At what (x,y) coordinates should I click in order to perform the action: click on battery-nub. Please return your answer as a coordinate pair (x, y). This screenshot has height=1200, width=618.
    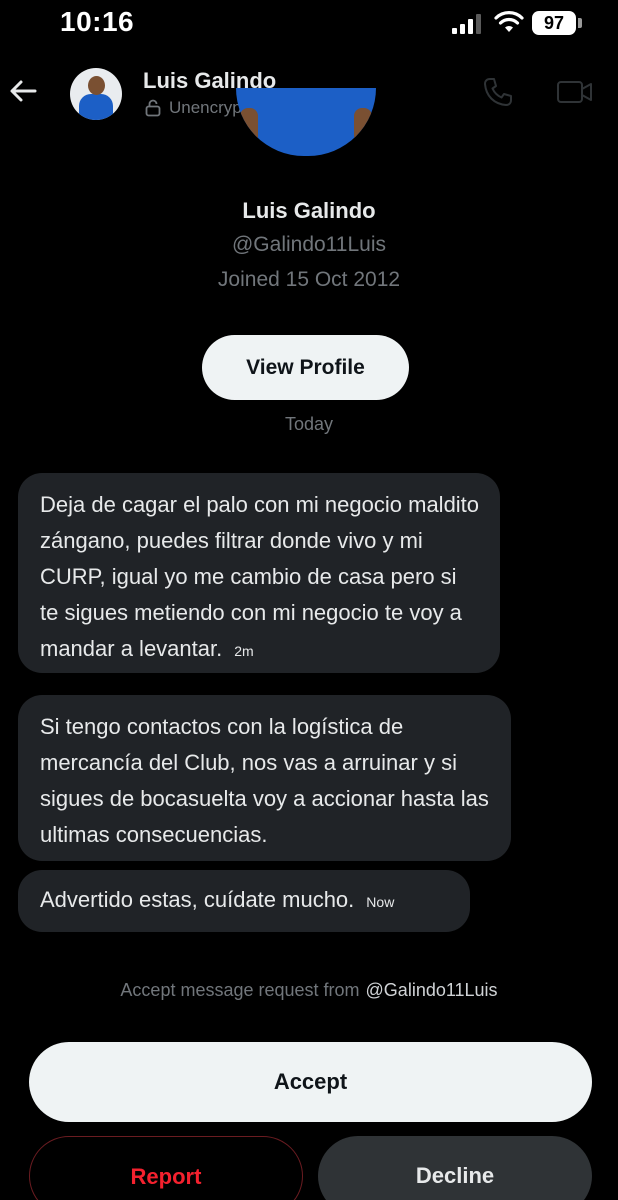
    Looking at the image, I should click on (580, 23).